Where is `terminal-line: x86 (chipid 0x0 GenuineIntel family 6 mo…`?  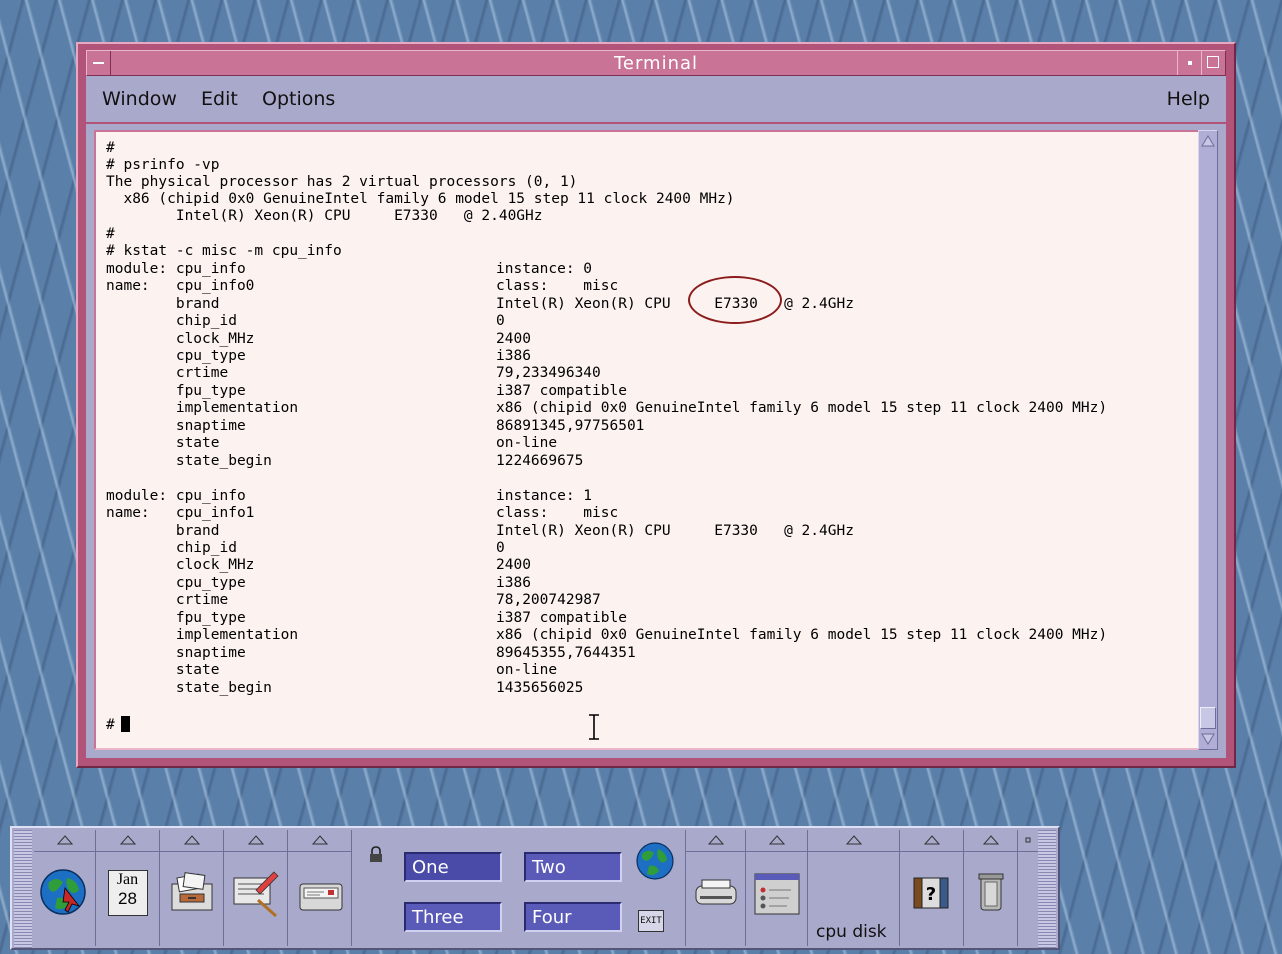 terminal-line: x86 (chipid 0x0 GenuineIntel family 6 mo… is located at coordinates (420, 199).